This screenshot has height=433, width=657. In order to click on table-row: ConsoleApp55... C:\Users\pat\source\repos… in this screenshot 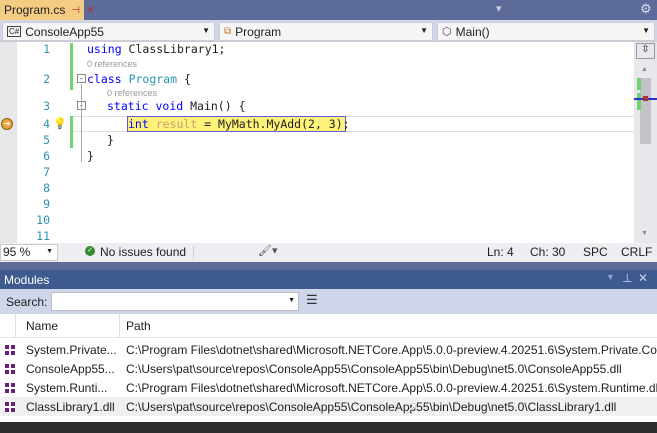, I will do `click(328, 368)`.